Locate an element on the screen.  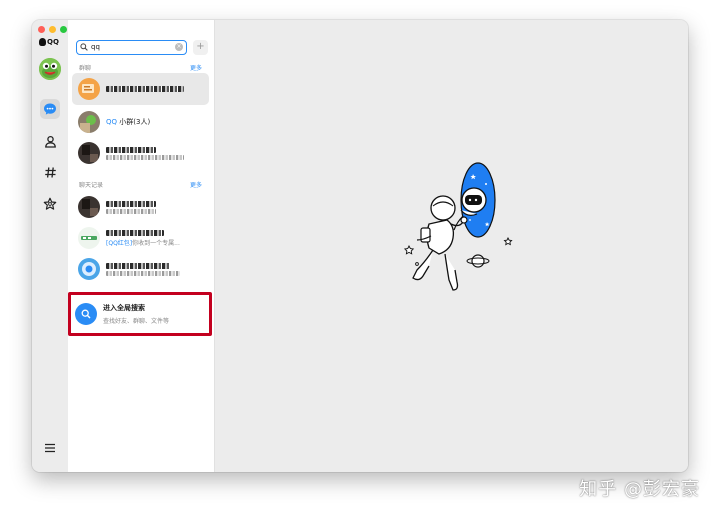
global-search-icon-wrap is located at coordinates (86, 314).